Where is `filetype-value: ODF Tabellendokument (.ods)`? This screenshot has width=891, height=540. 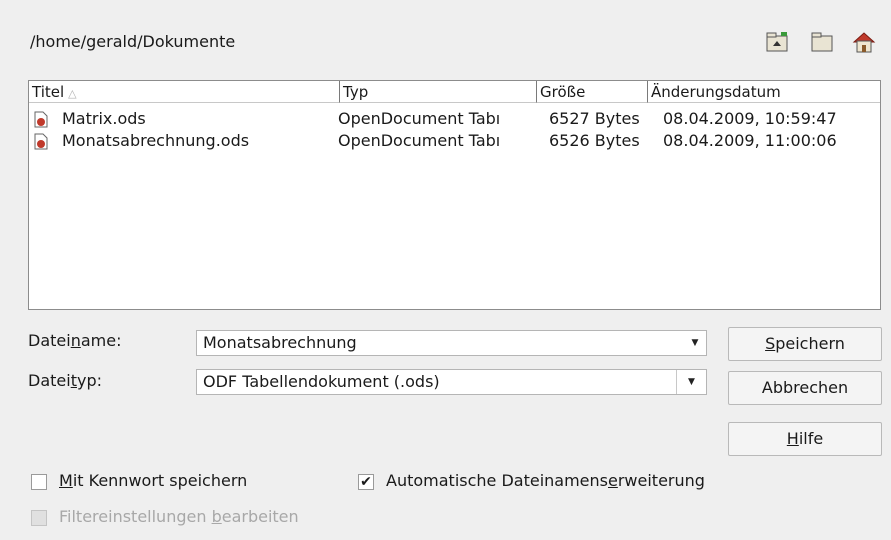 filetype-value: ODF Tabellendokument (.ods) is located at coordinates (321, 381).